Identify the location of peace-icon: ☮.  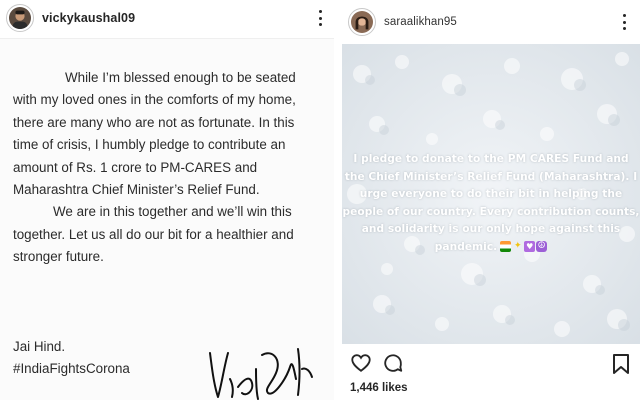
(542, 247).